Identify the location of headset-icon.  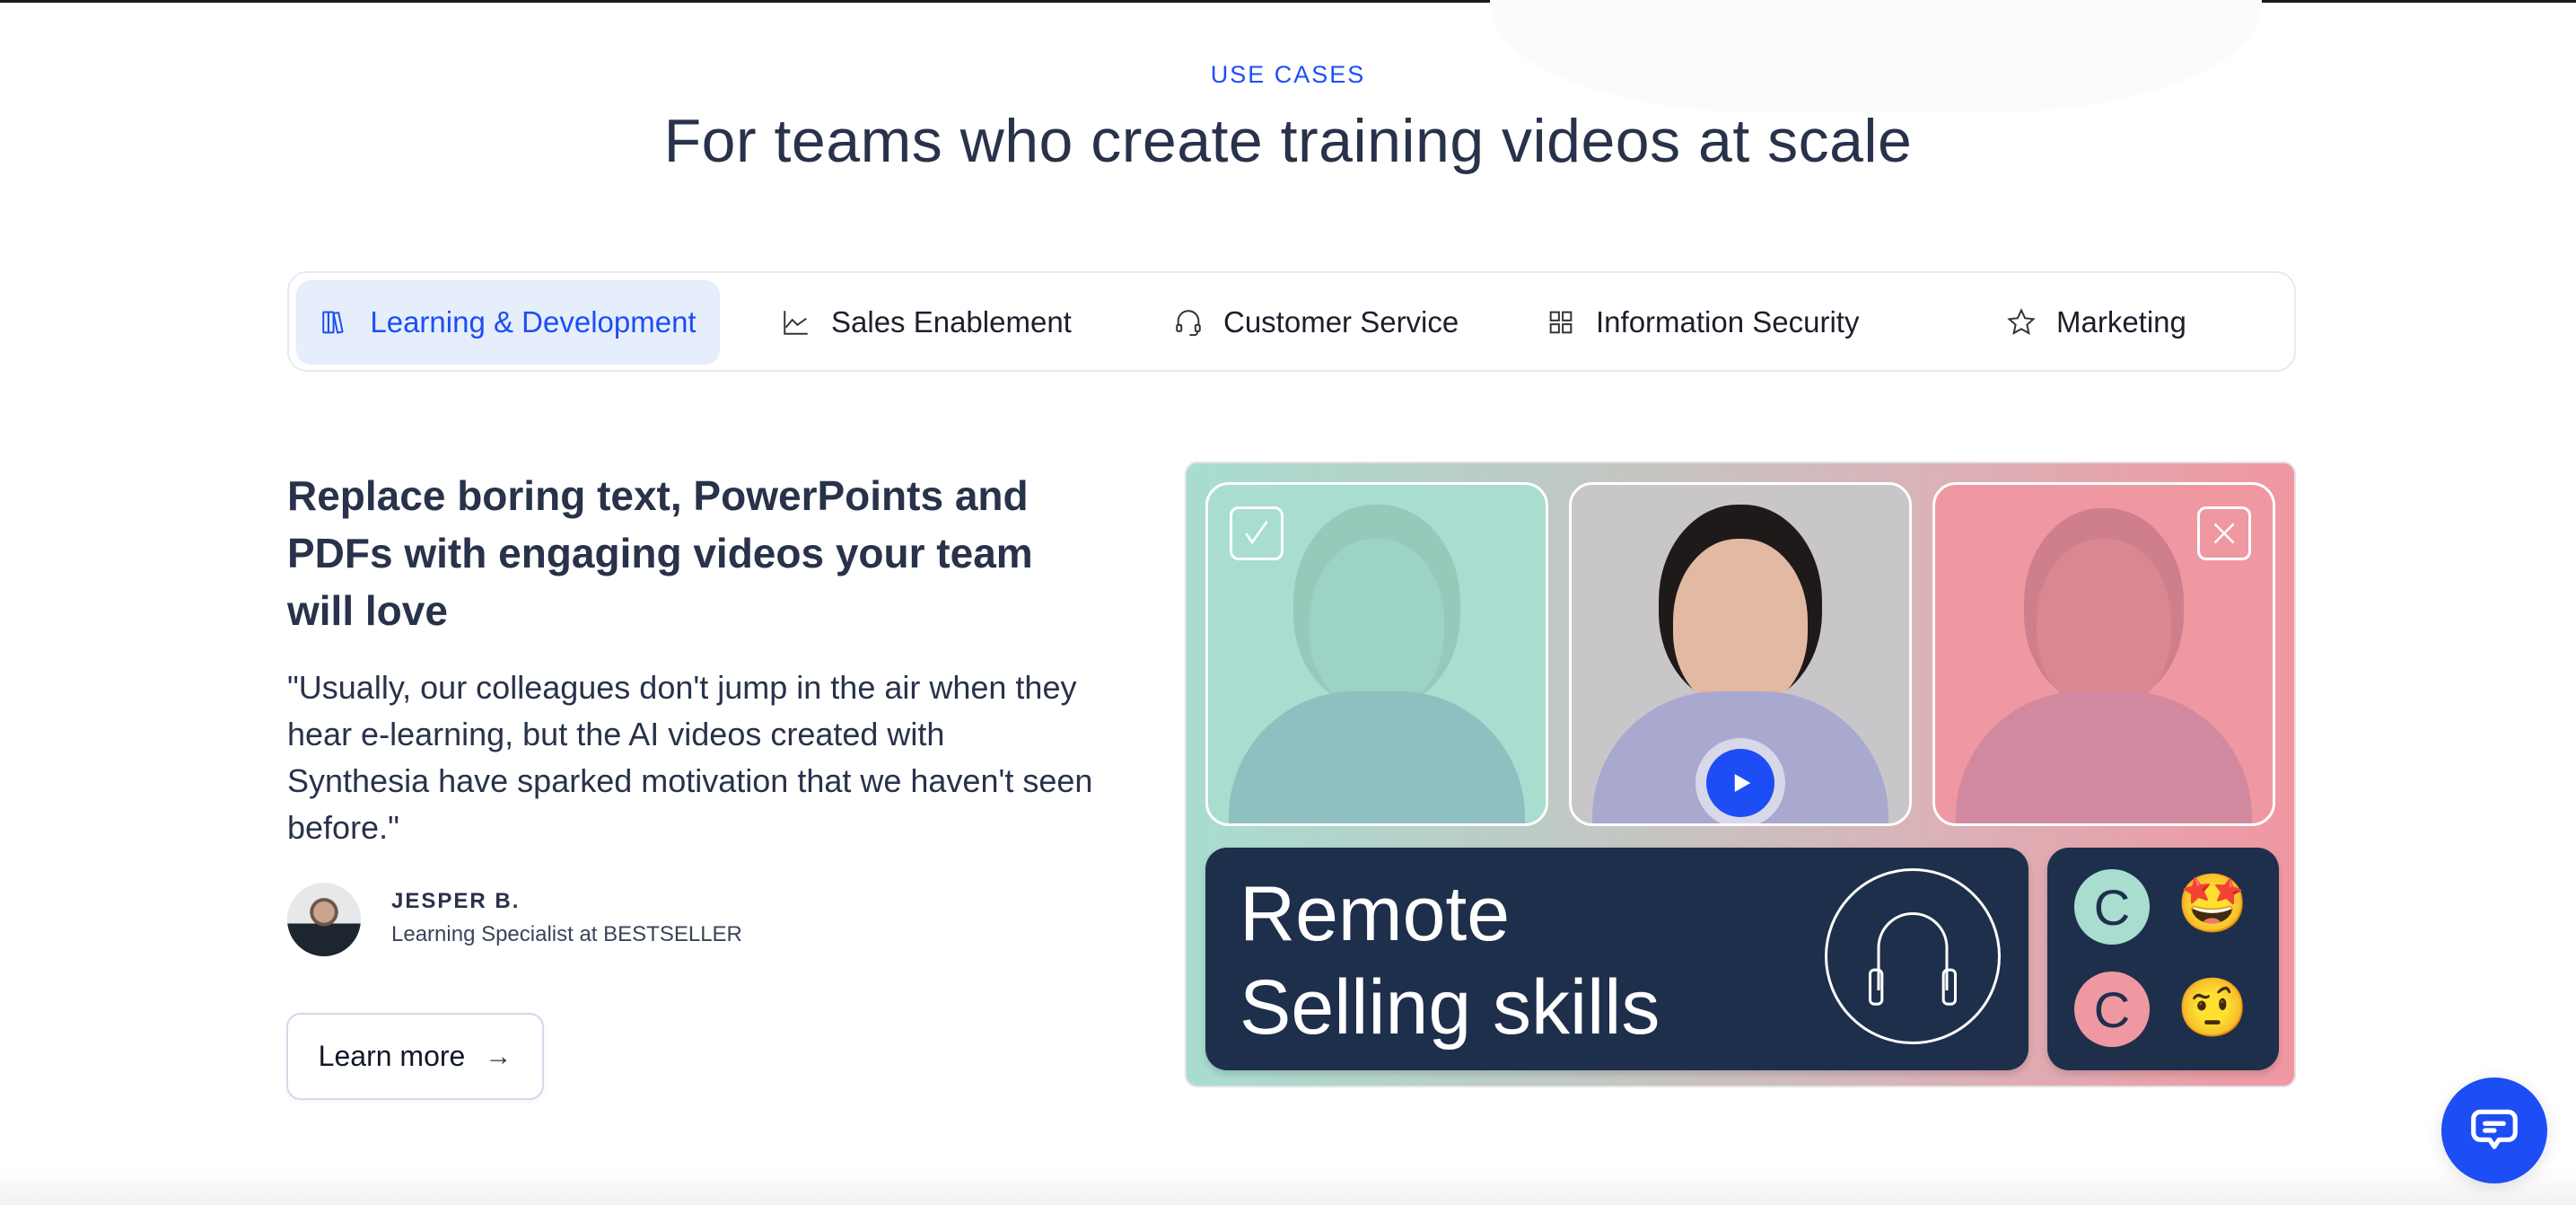
(1188, 323).